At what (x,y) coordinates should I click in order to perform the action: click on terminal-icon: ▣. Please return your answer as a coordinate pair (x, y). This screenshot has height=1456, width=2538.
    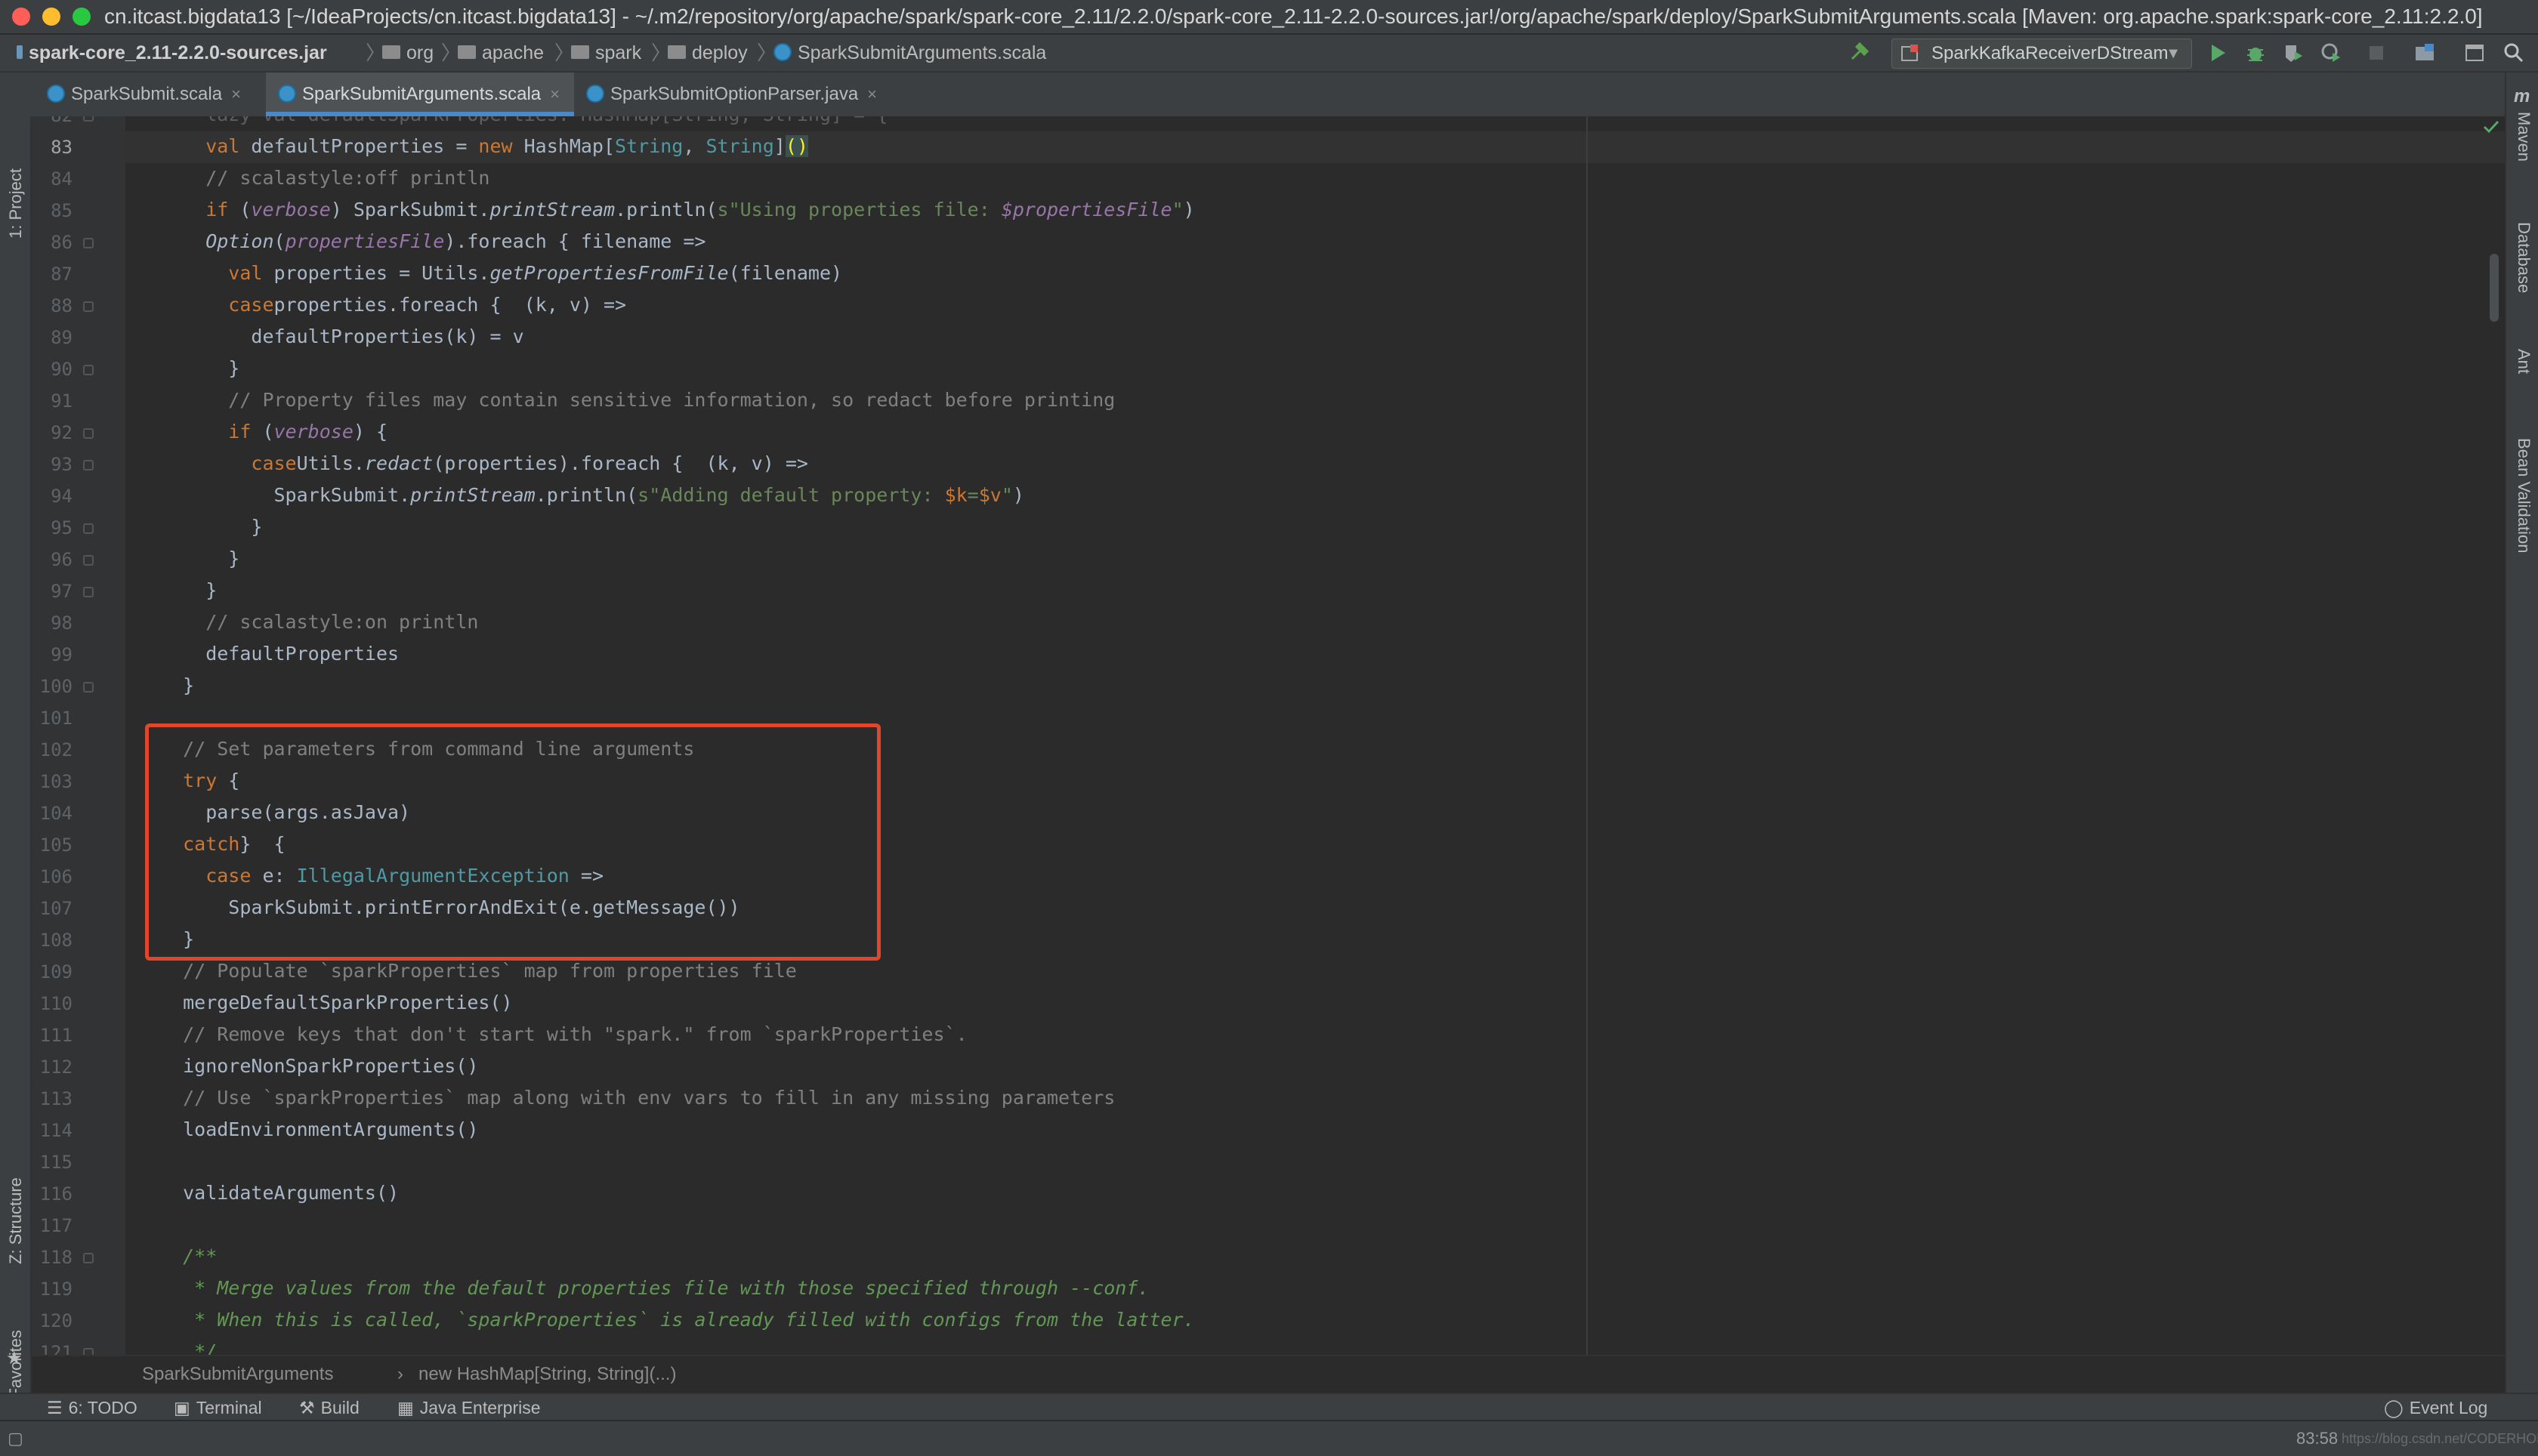
    Looking at the image, I should click on (182, 1407).